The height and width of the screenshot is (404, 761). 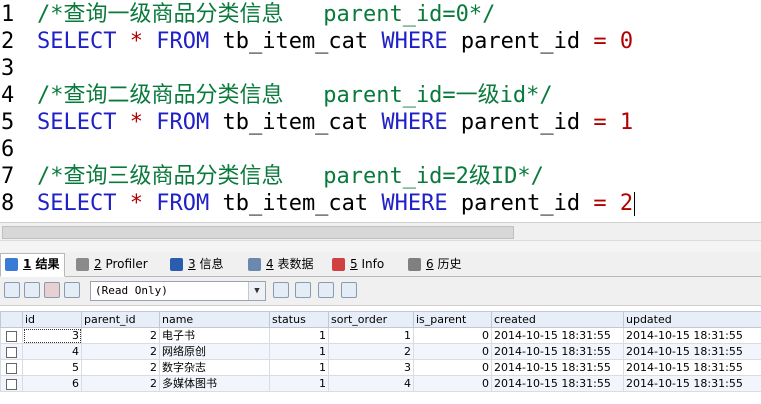 What do you see at coordinates (635, 204) in the screenshot?
I see `text-caret` at bounding box center [635, 204].